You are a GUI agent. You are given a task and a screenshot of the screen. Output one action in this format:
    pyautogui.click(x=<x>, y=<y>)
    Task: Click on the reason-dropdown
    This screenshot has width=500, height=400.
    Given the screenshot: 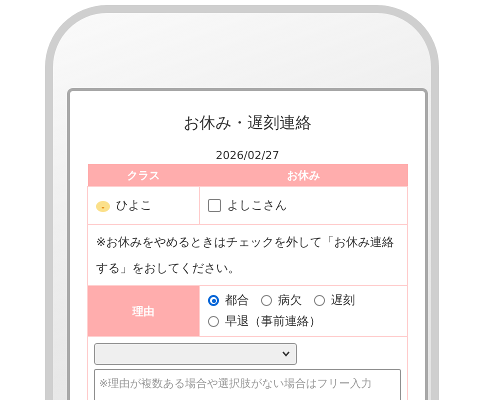 What is the action you would take?
    pyautogui.click(x=195, y=354)
    